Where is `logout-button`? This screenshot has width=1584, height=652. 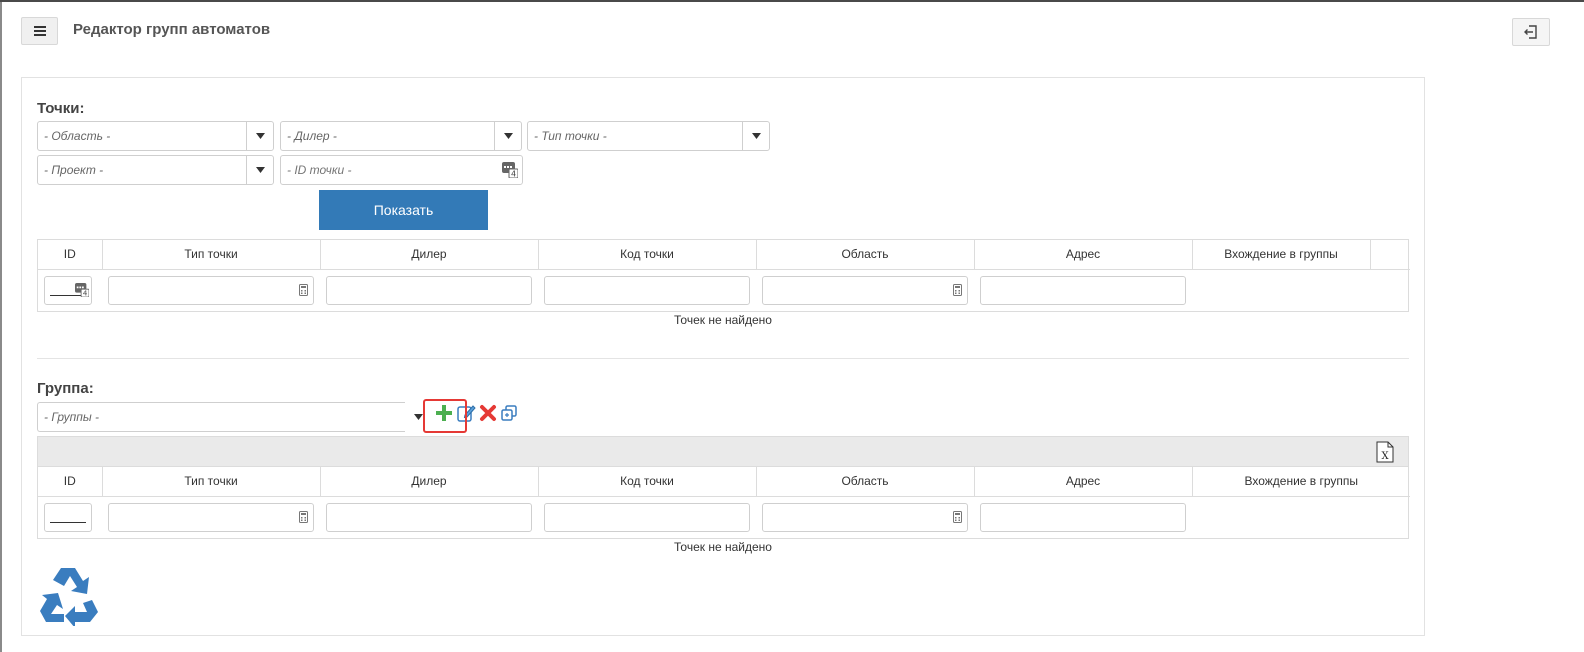
logout-button is located at coordinates (1531, 32).